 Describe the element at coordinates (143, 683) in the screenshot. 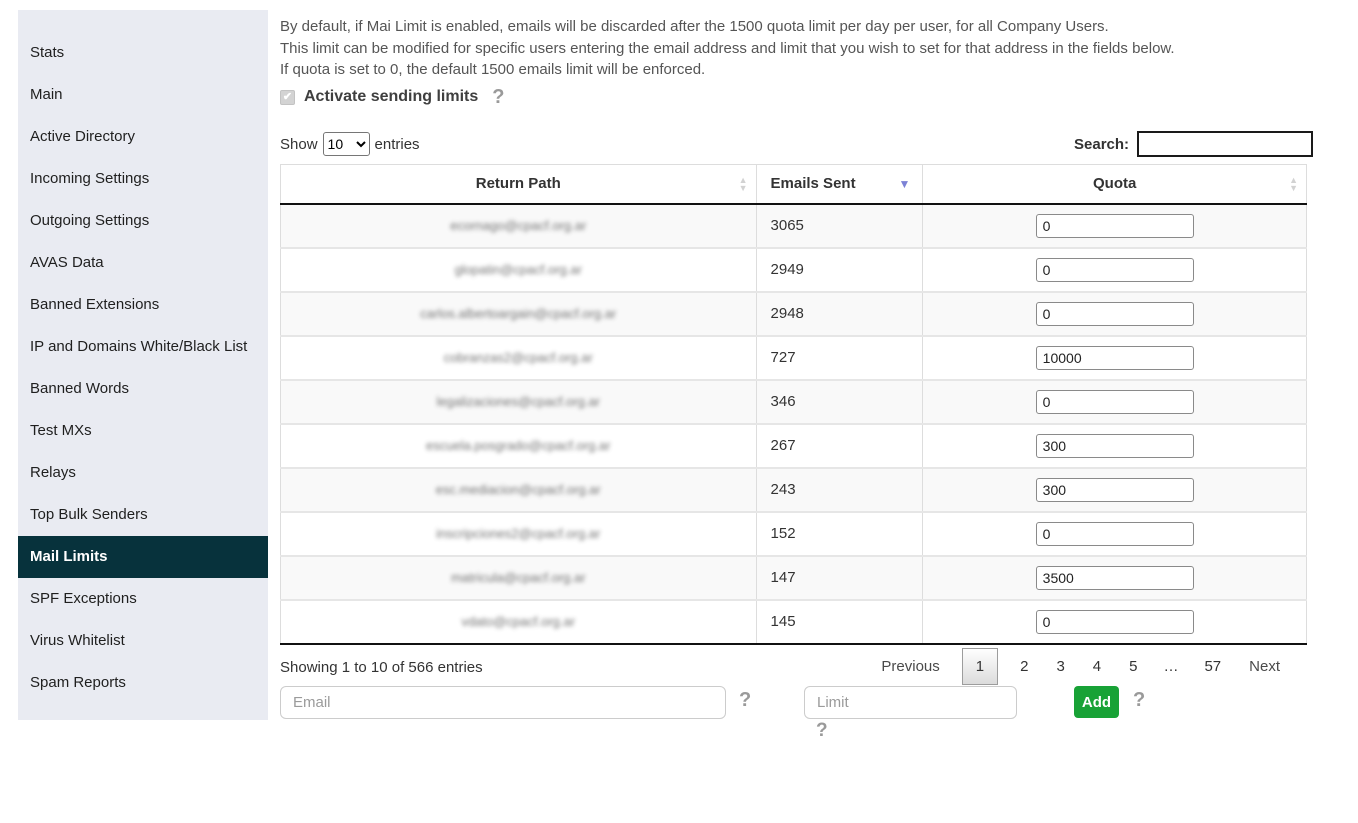

I see `sidebar-item-spam-reports: Spam Reports` at that location.